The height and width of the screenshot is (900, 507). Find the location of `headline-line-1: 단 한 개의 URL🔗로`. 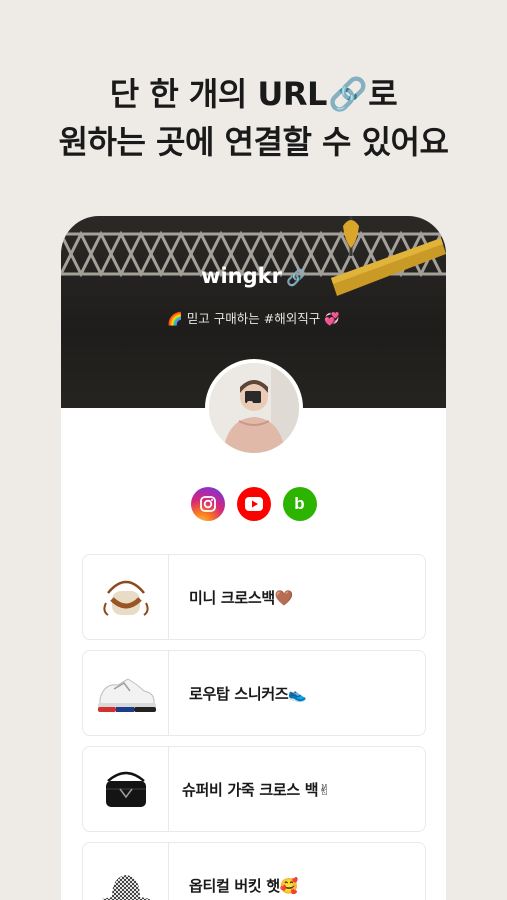

headline-line-1: 단 한 개의 URL🔗로 is located at coordinates (253, 94).